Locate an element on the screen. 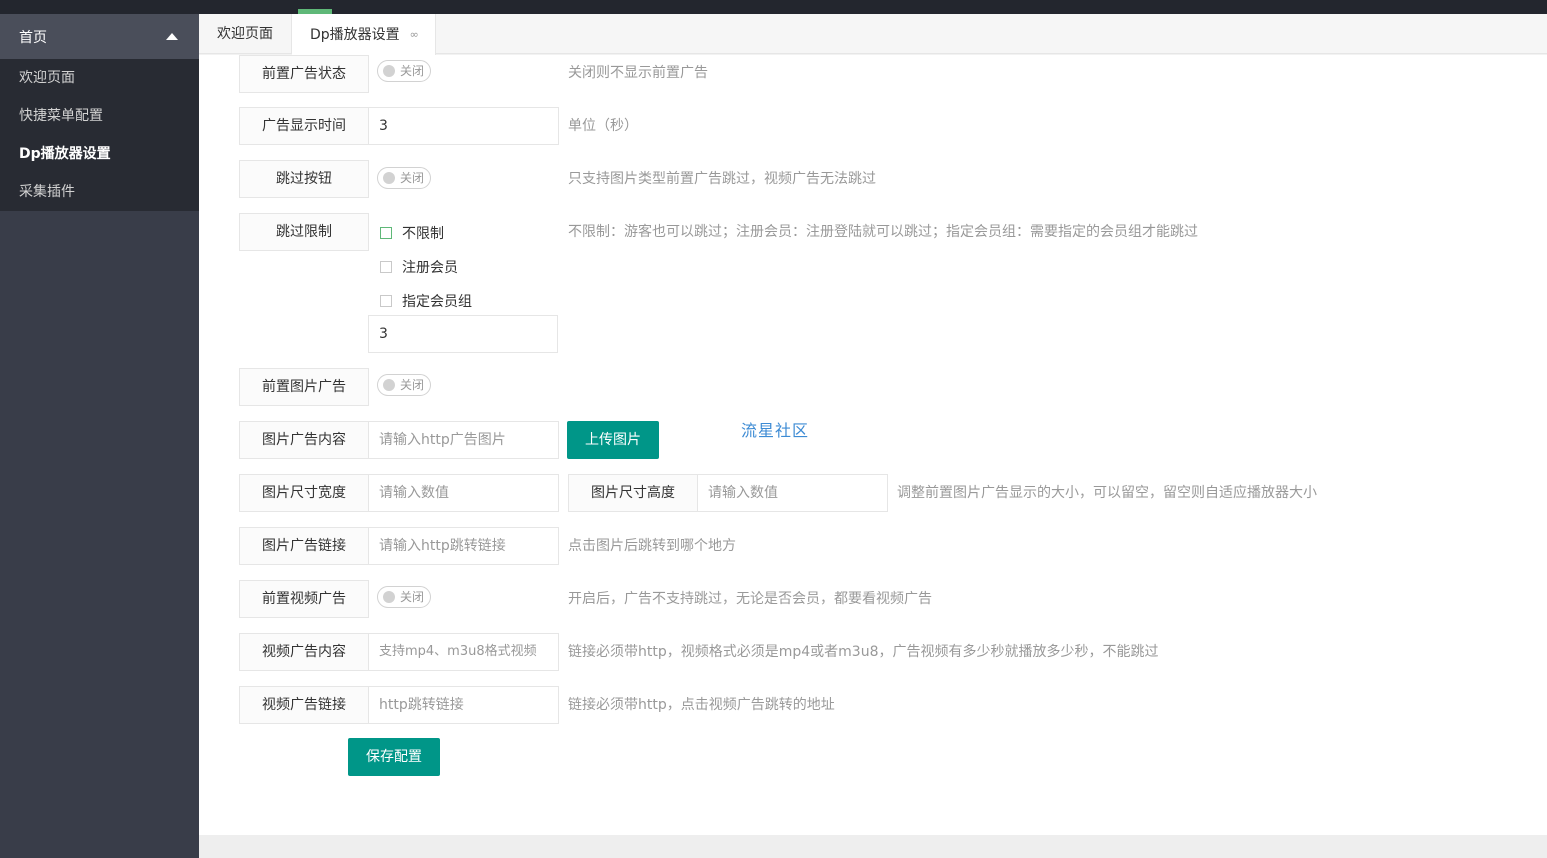 This screenshot has height=858, width=1547. form-row-pre-image-ad: 前置图片广告 is located at coordinates (304, 387).